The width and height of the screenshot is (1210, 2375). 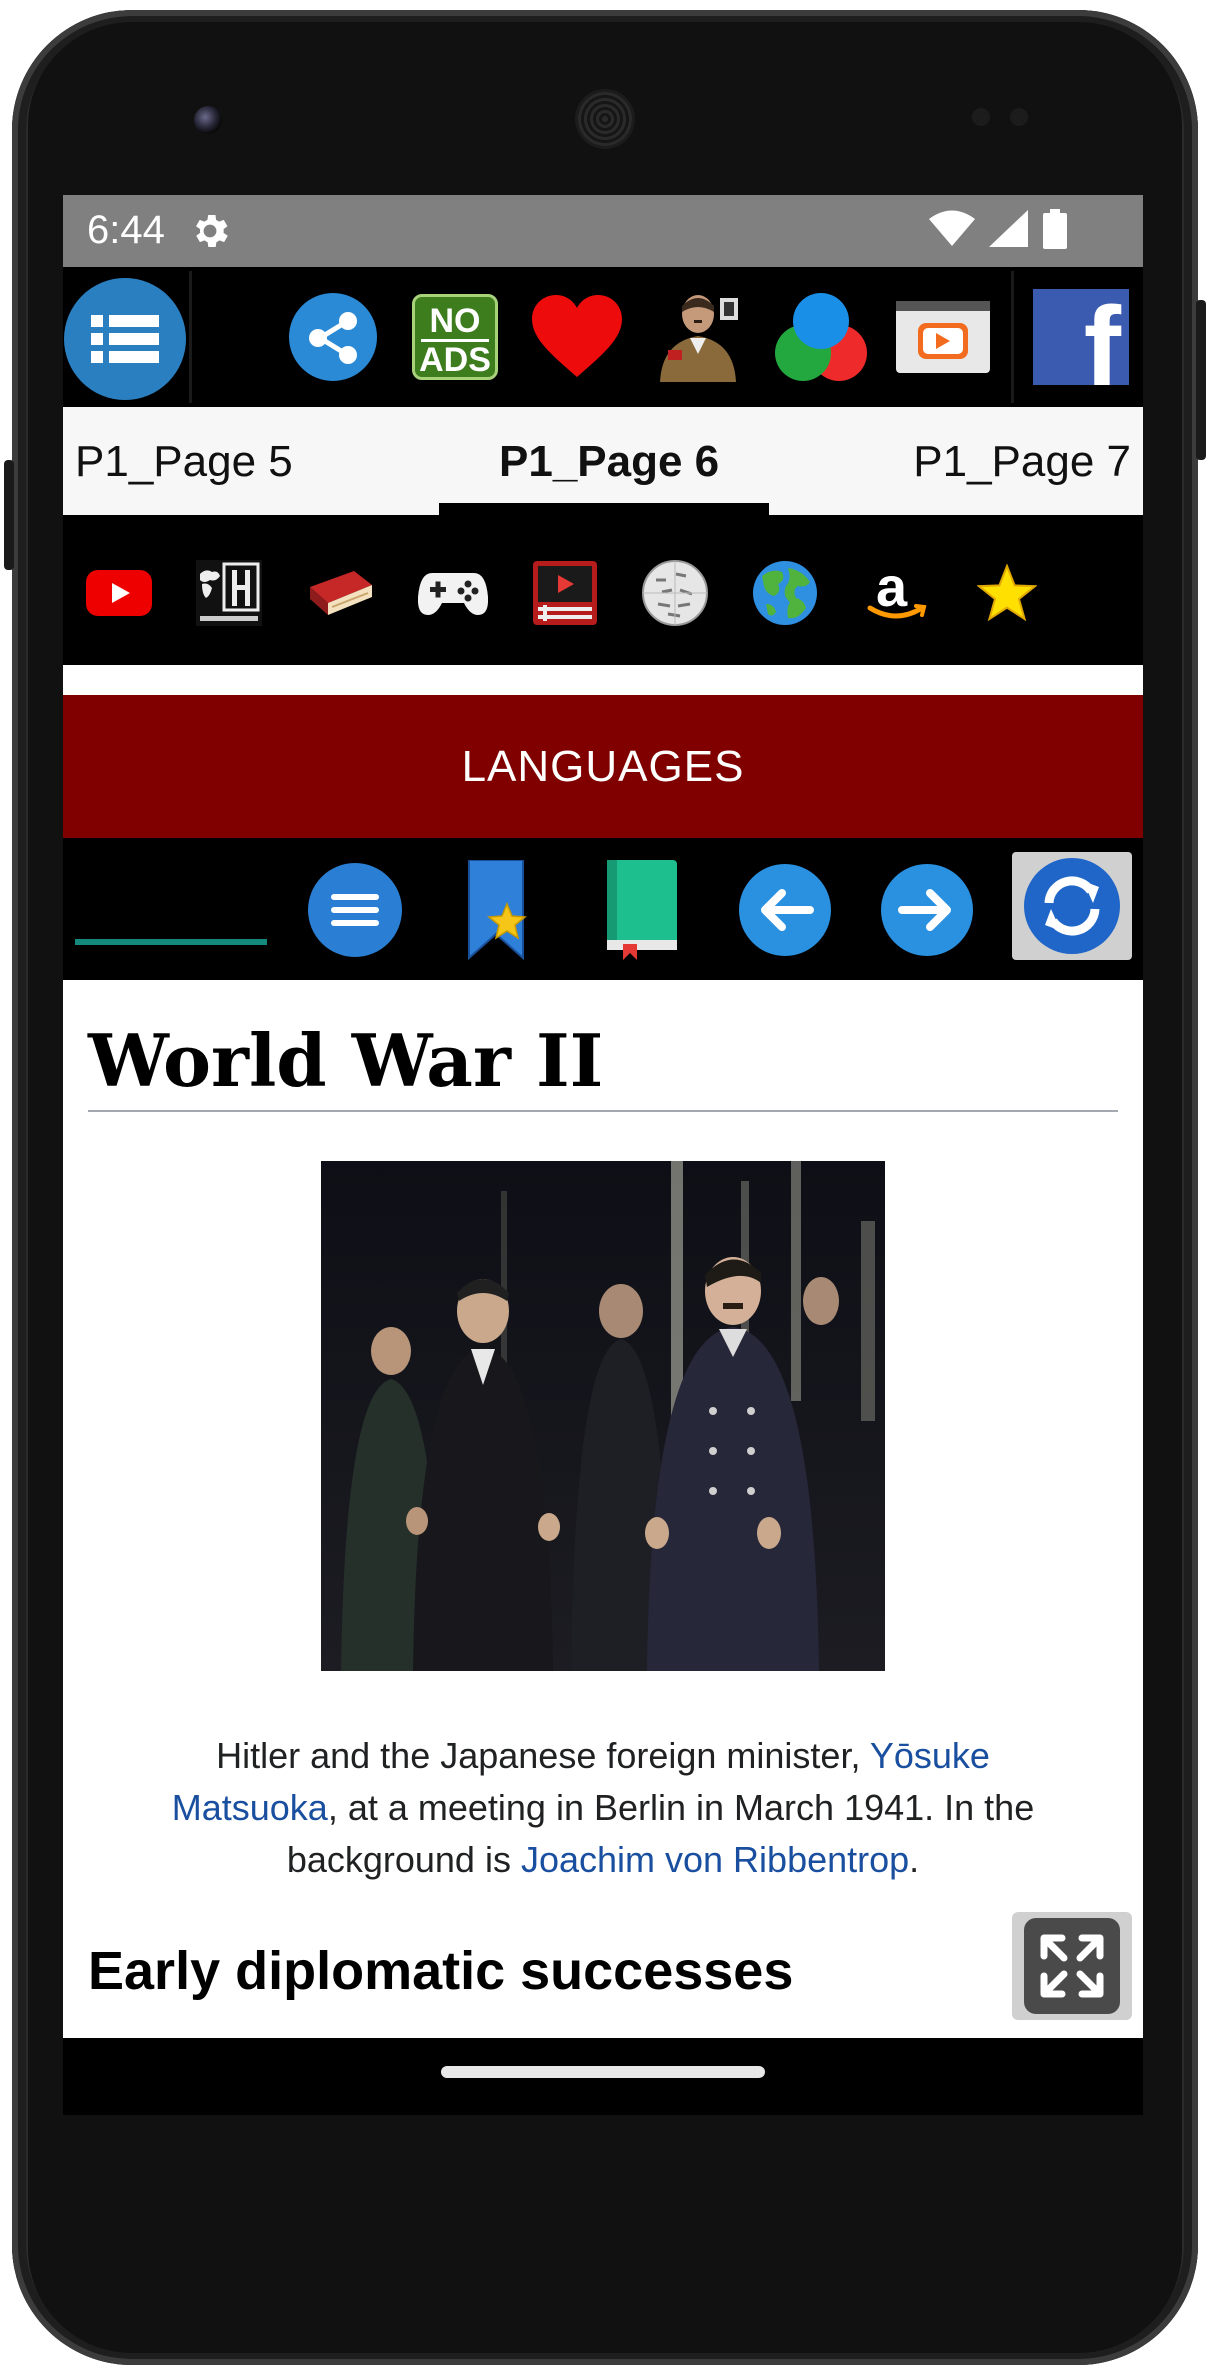 What do you see at coordinates (1201, 380) in the screenshot?
I see `power-button` at bounding box center [1201, 380].